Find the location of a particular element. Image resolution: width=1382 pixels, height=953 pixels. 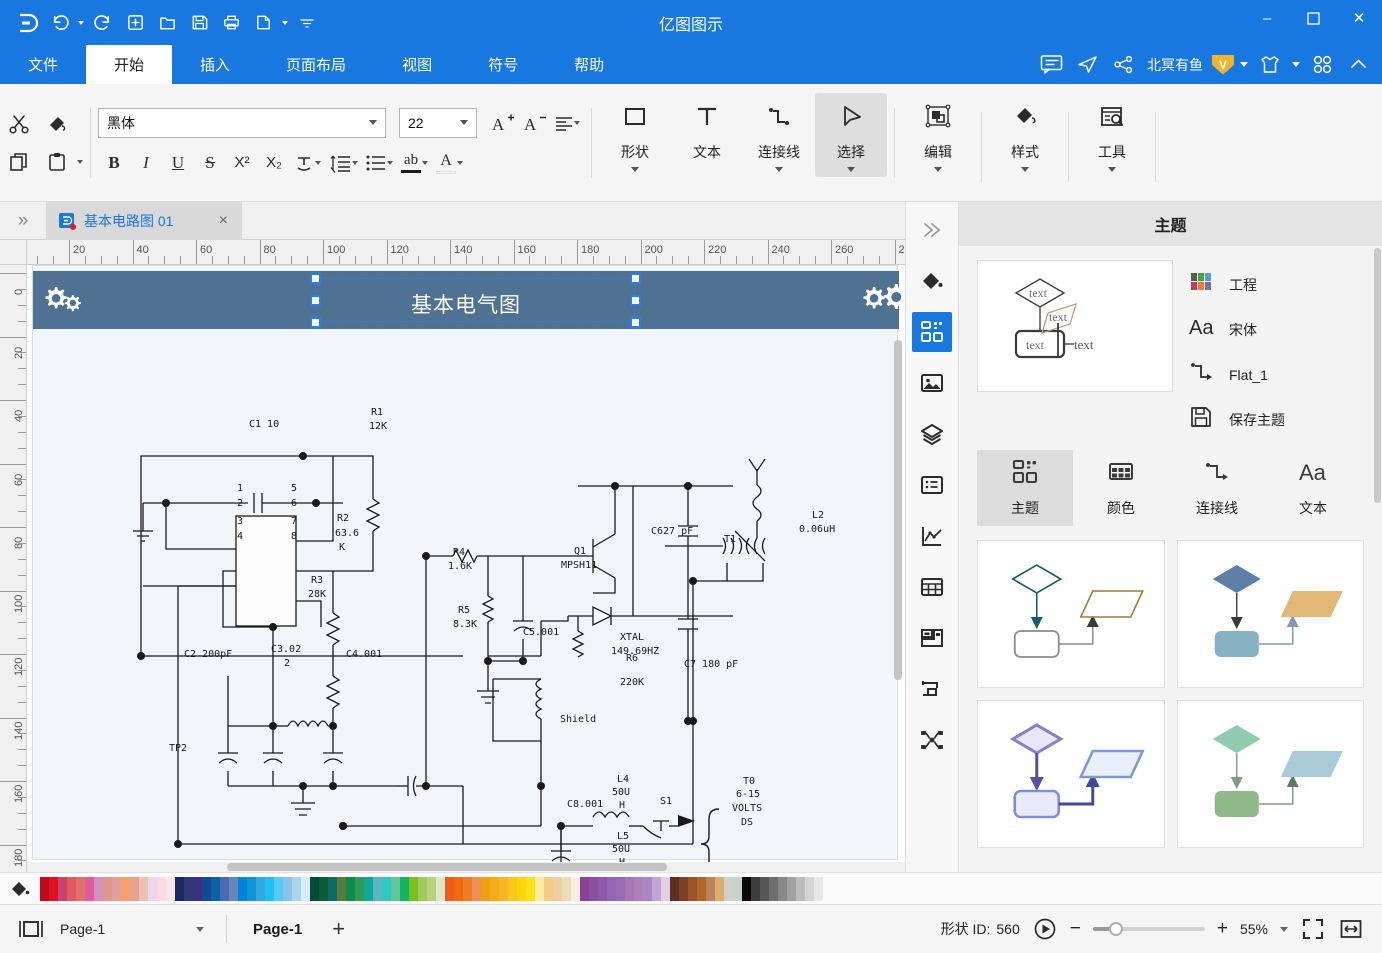

zoom-in-button: + is located at coordinates (1222, 929).